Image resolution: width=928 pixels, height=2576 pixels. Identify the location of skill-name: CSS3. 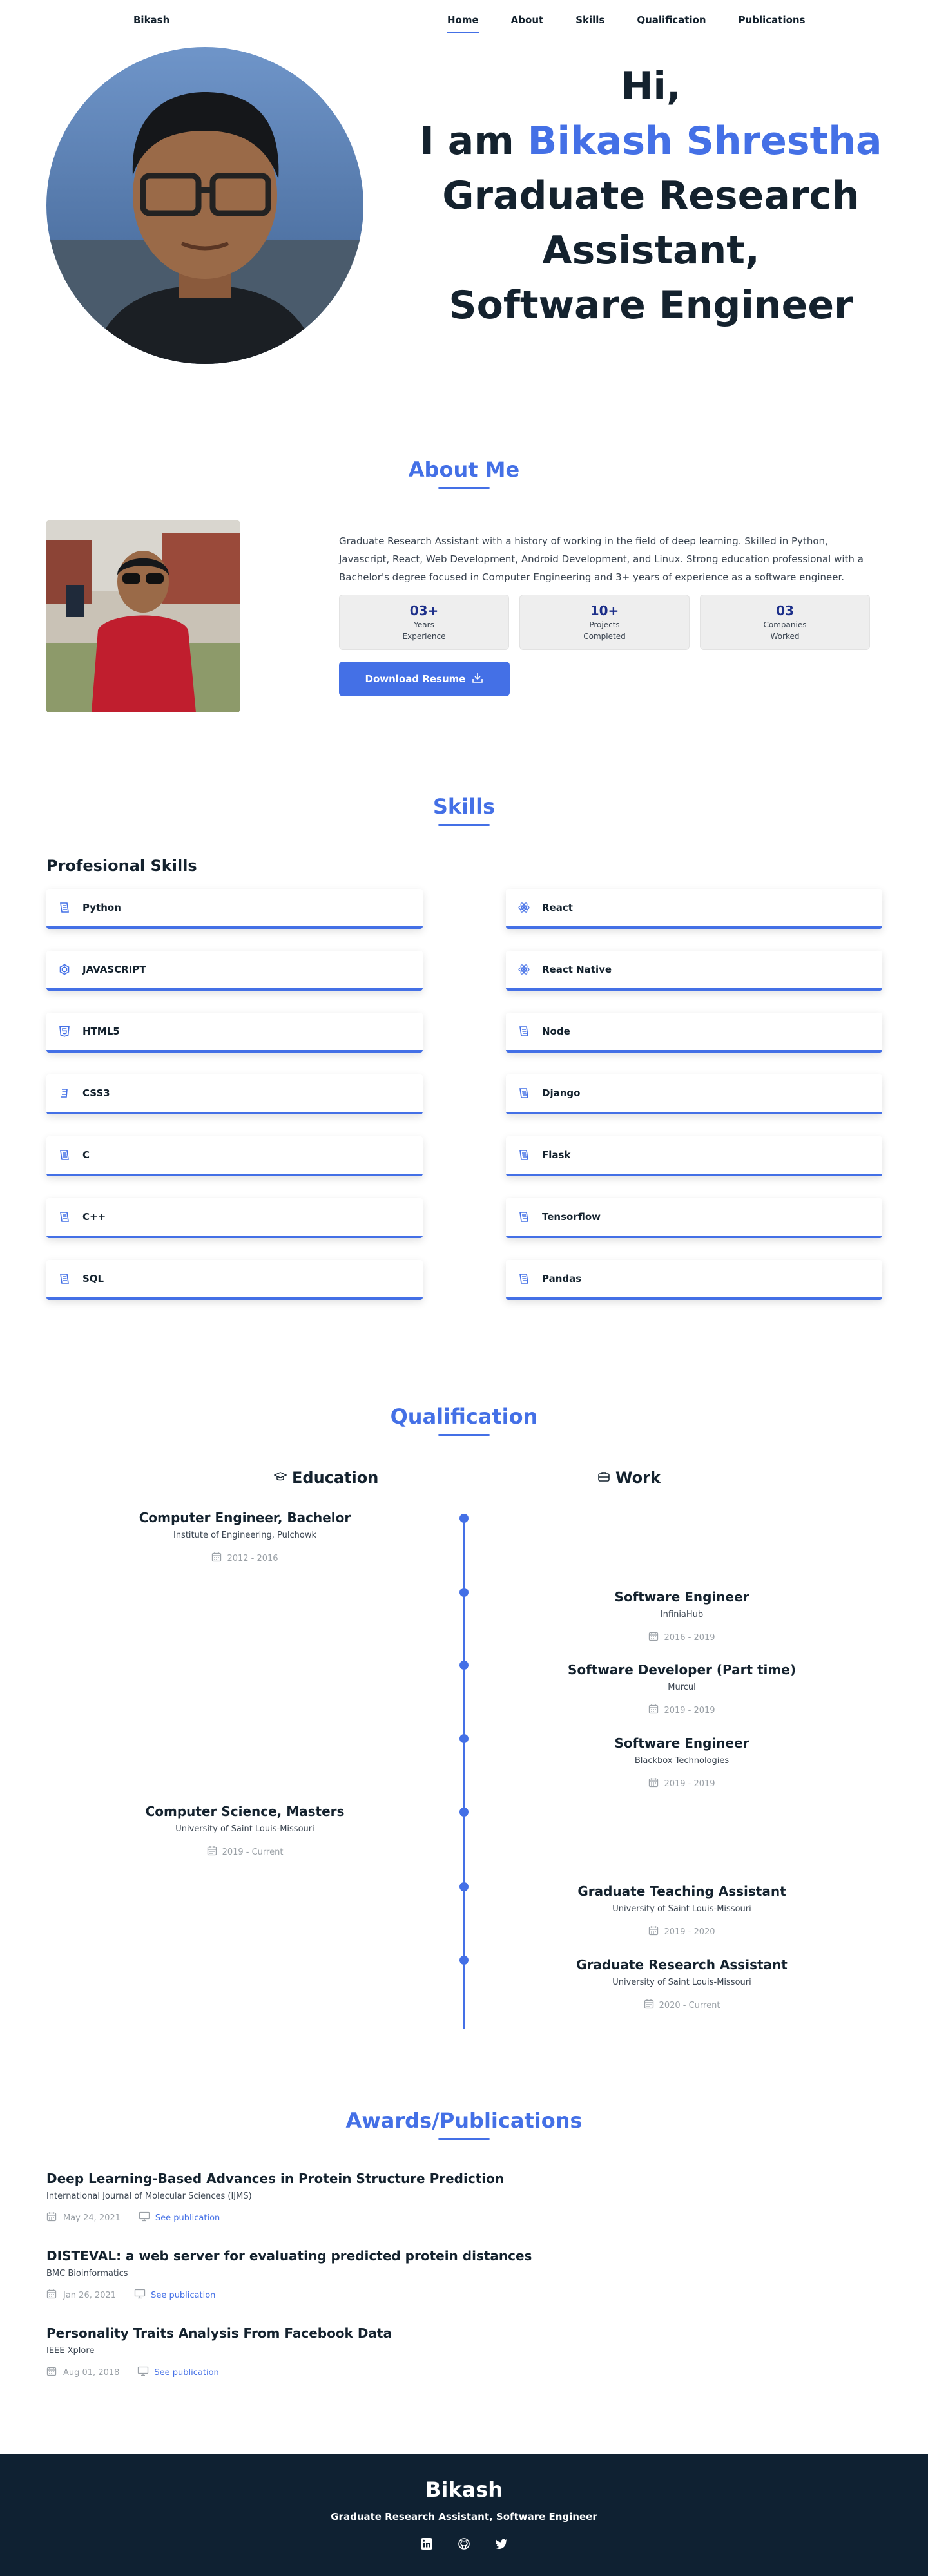
(96, 1093).